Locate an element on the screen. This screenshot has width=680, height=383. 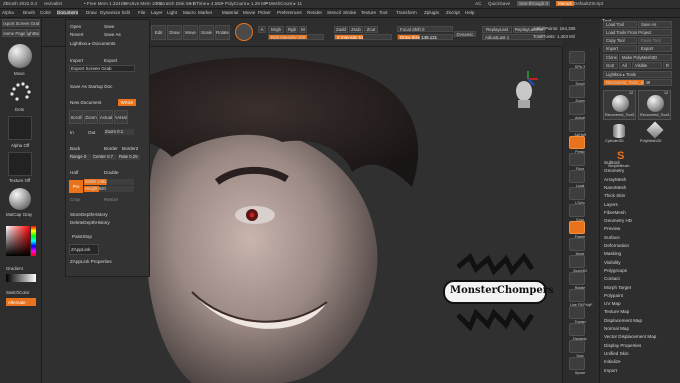
r-button: R is located at coordinates (667, 65).